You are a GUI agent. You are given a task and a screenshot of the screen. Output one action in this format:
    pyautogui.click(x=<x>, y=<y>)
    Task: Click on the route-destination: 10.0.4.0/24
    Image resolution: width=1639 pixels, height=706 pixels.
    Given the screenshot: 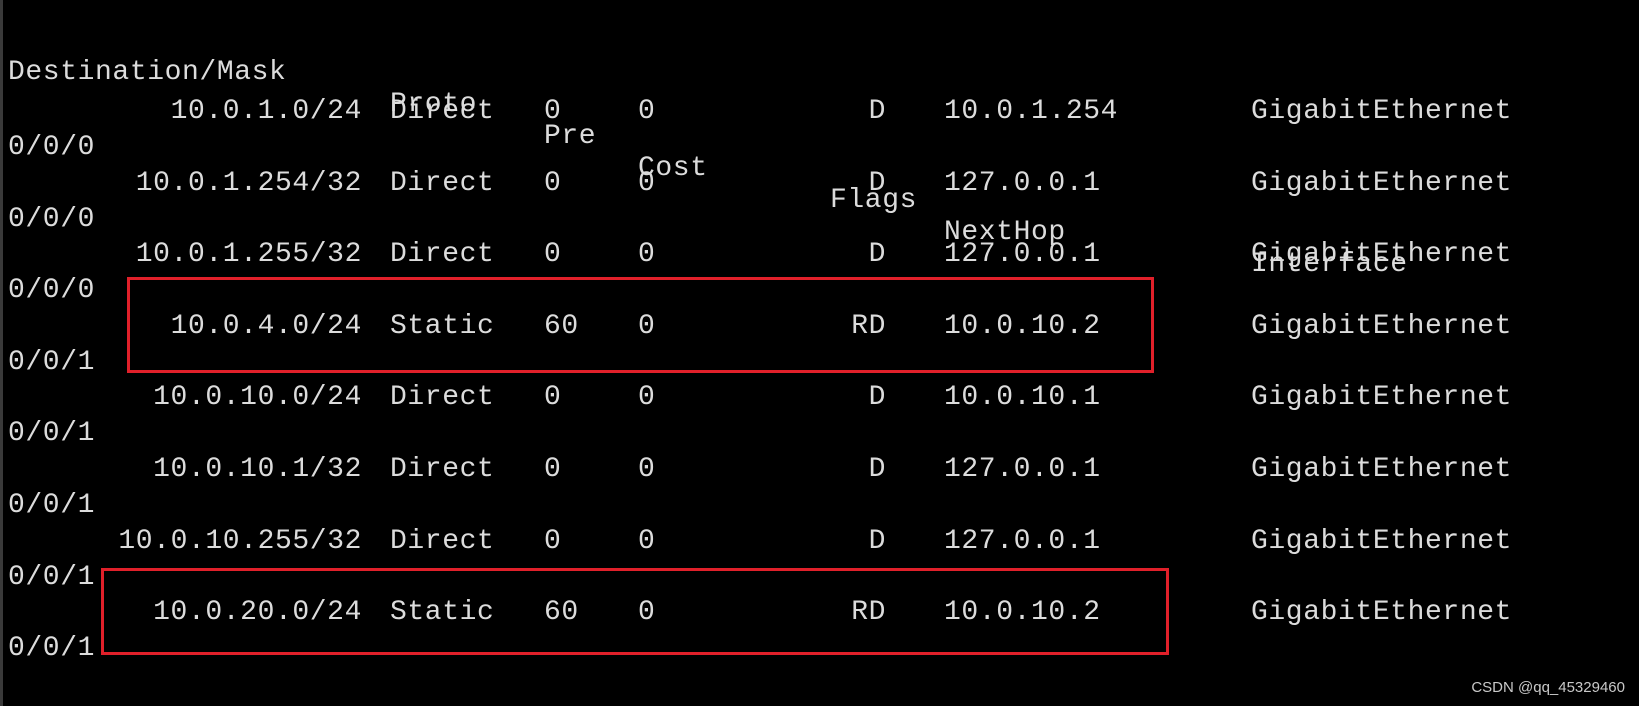 What is the action you would take?
    pyautogui.click(x=266, y=326)
    